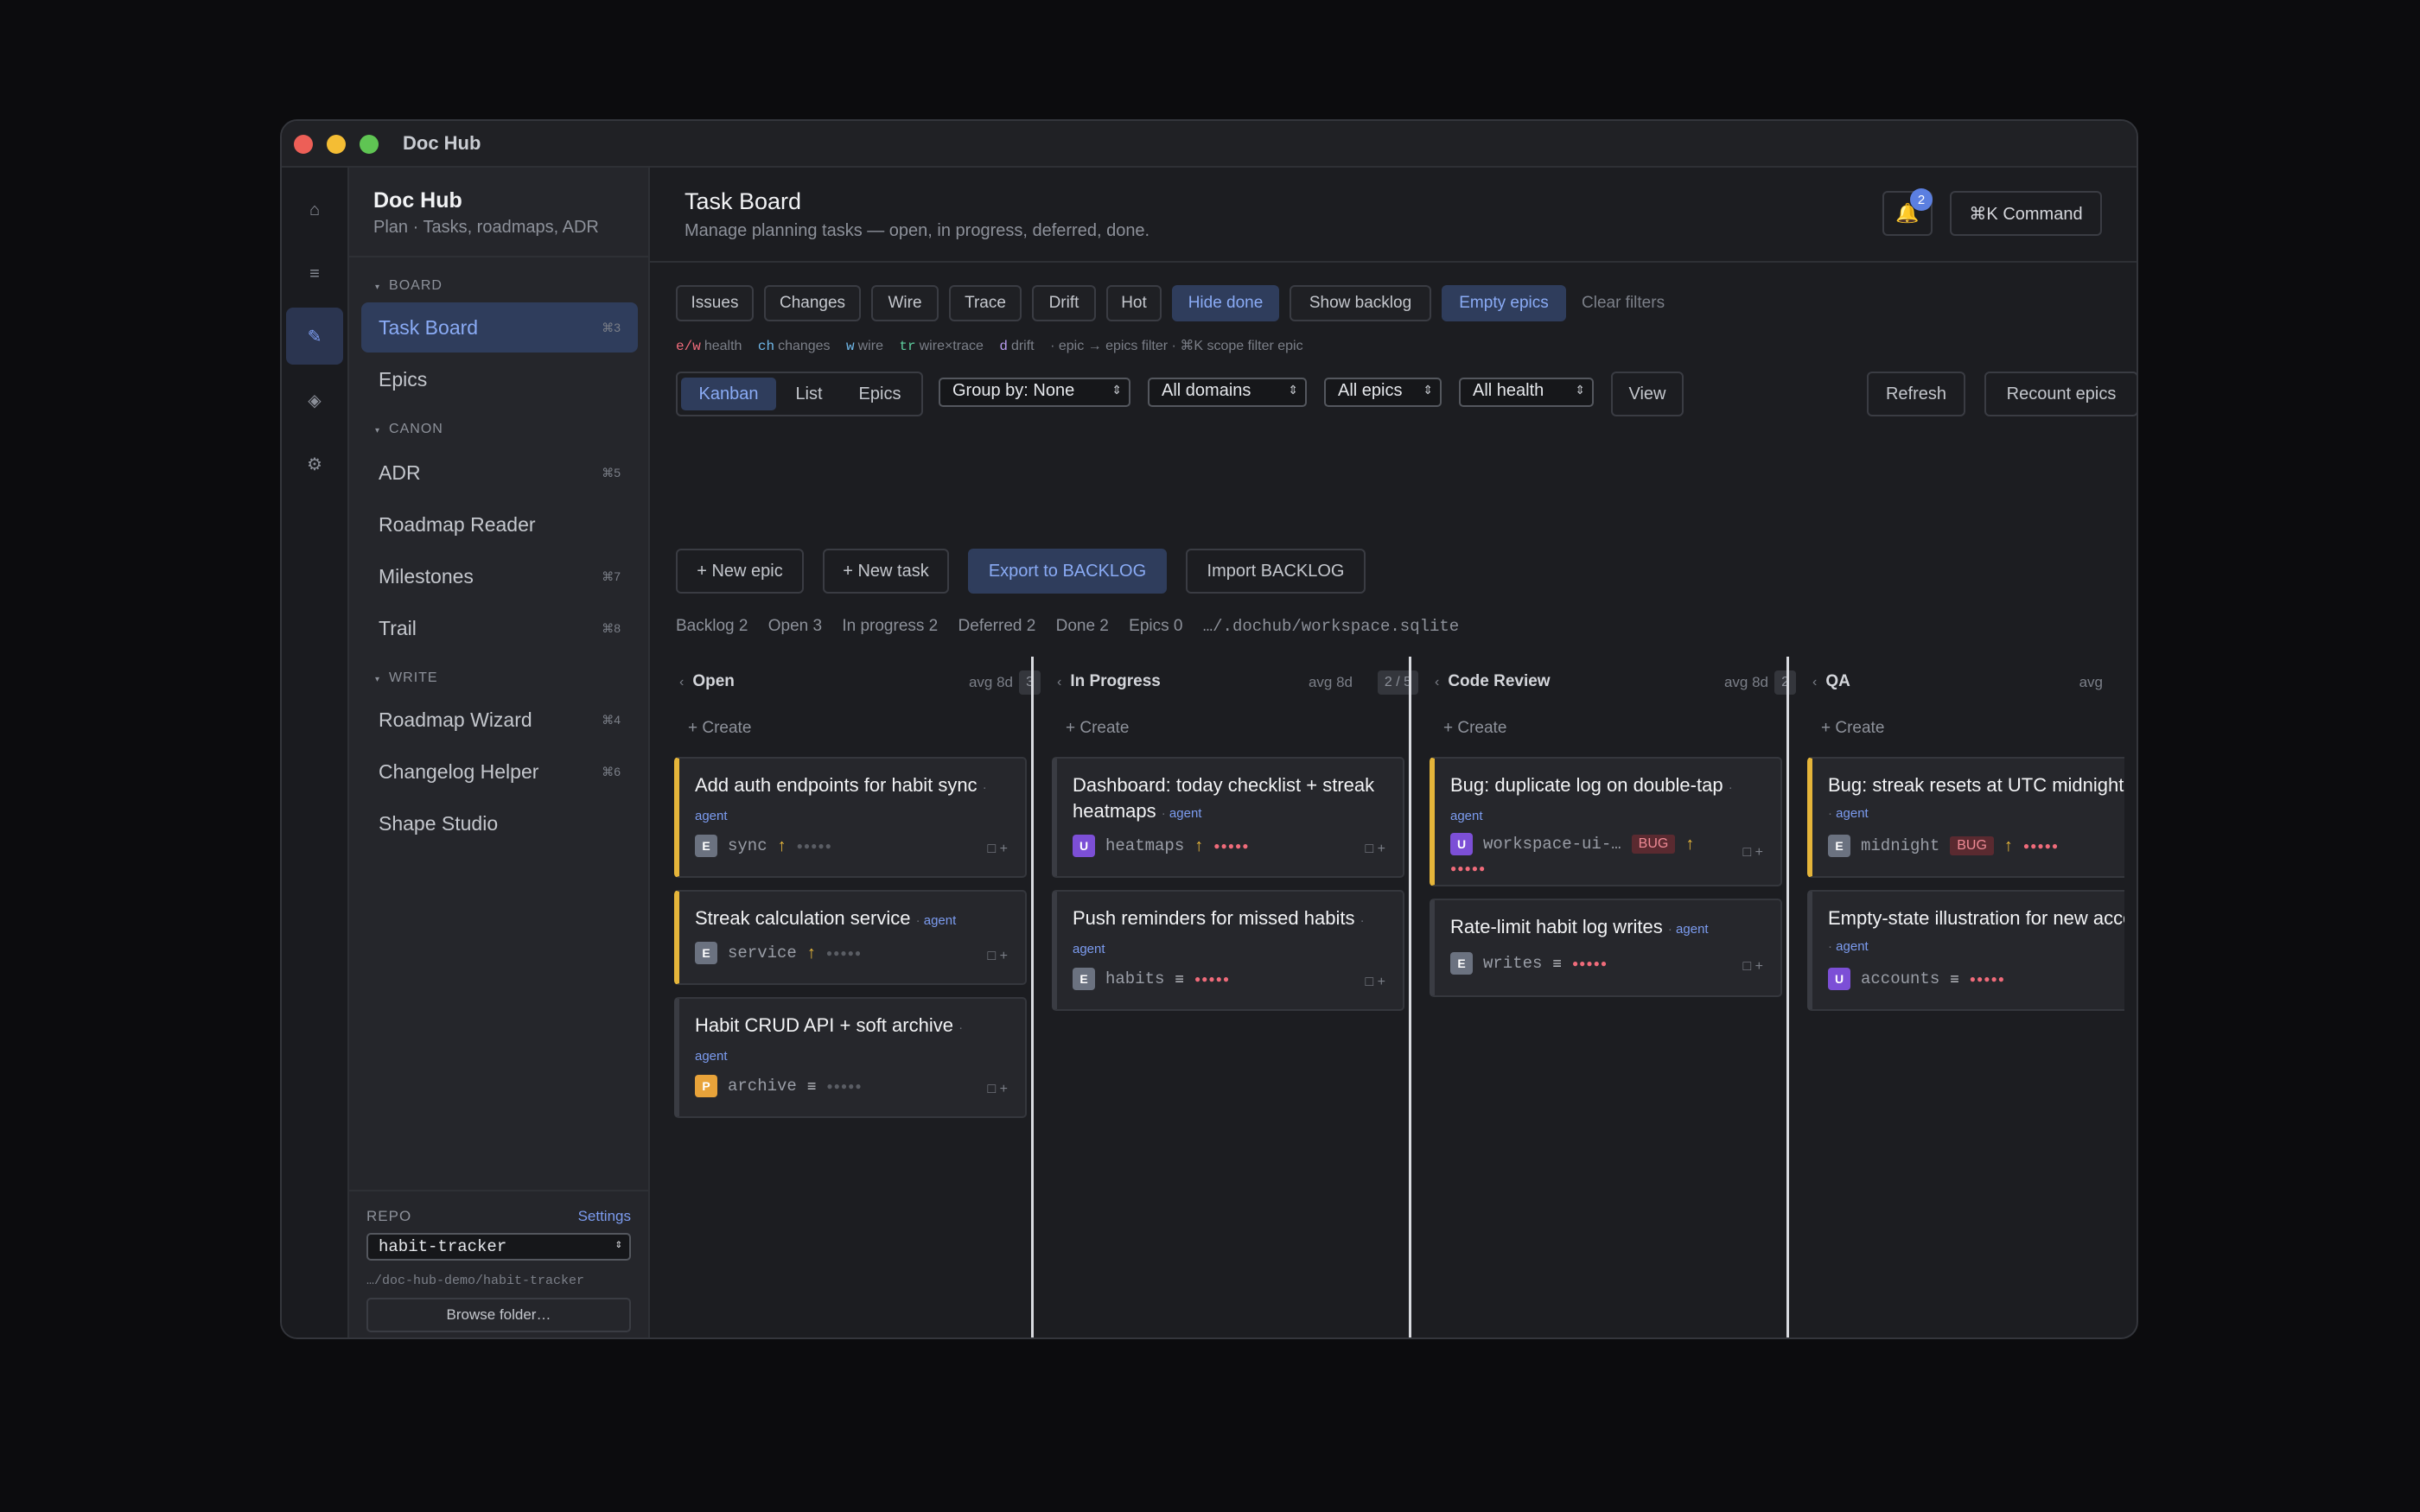 This screenshot has height=1512, width=2420. What do you see at coordinates (1227, 393) in the screenshot?
I see `domains-select: All domains ⇕` at bounding box center [1227, 393].